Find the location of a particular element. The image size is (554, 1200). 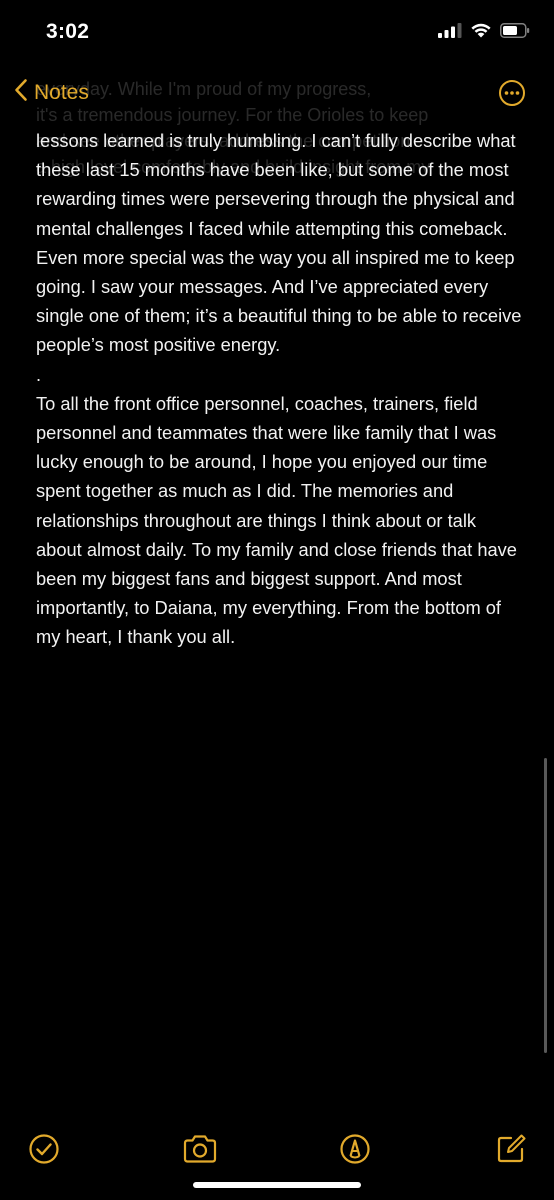

status-icons is located at coordinates (484, 32).